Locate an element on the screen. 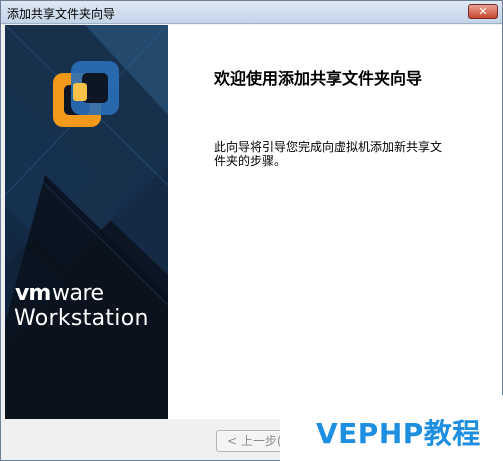  description-text: 此向导将引导您完成向虚拟机添加新共享文 件夹的步骤。 is located at coordinates (334, 154).